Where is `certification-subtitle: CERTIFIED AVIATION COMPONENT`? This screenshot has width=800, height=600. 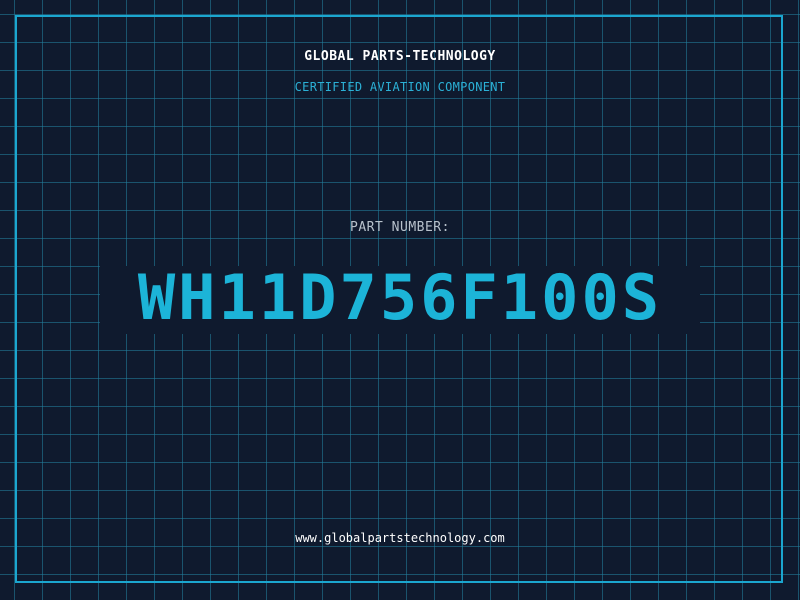 certification-subtitle: CERTIFIED AVIATION COMPONENT is located at coordinates (400, 87).